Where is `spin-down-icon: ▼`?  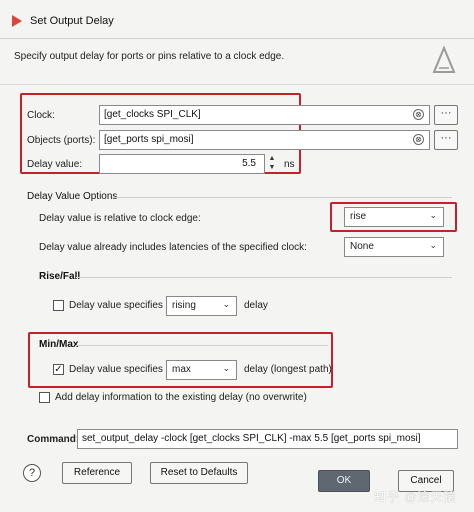
spin-down-icon: ▼ is located at coordinates (272, 167).